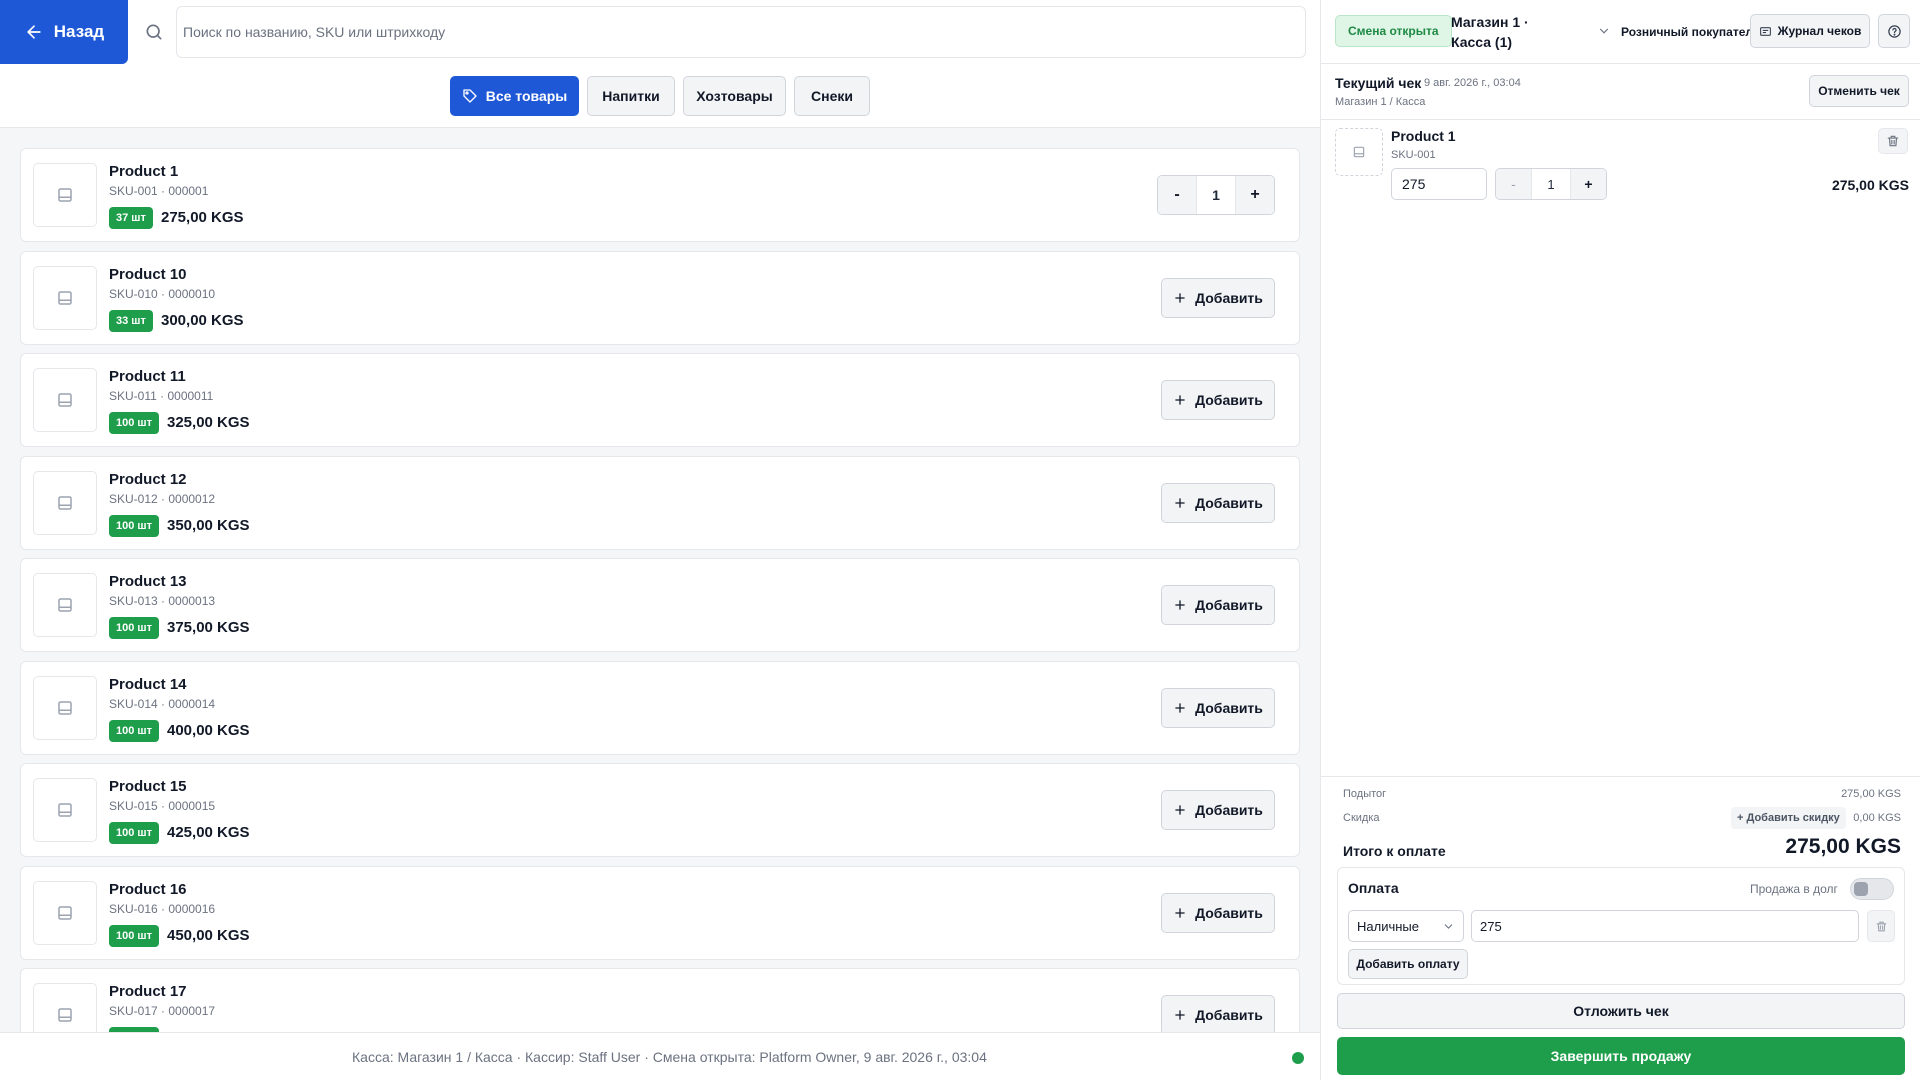  Describe the element at coordinates (148, 786) in the screenshot. I see `product-name: Product 15` at that location.